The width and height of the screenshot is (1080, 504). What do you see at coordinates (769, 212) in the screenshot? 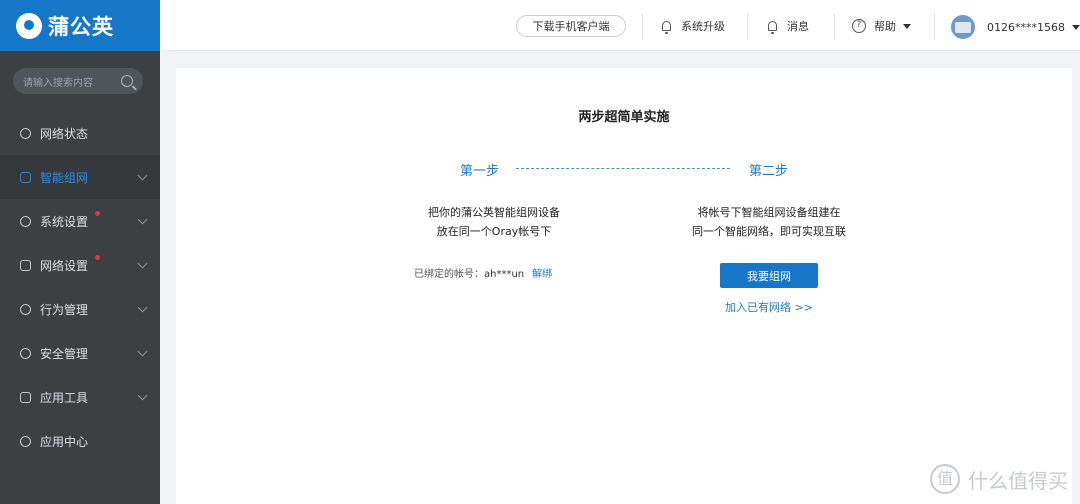
I see `step-two-line-1: 将帐号下智能组网设备组建在` at bounding box center [769, 212].